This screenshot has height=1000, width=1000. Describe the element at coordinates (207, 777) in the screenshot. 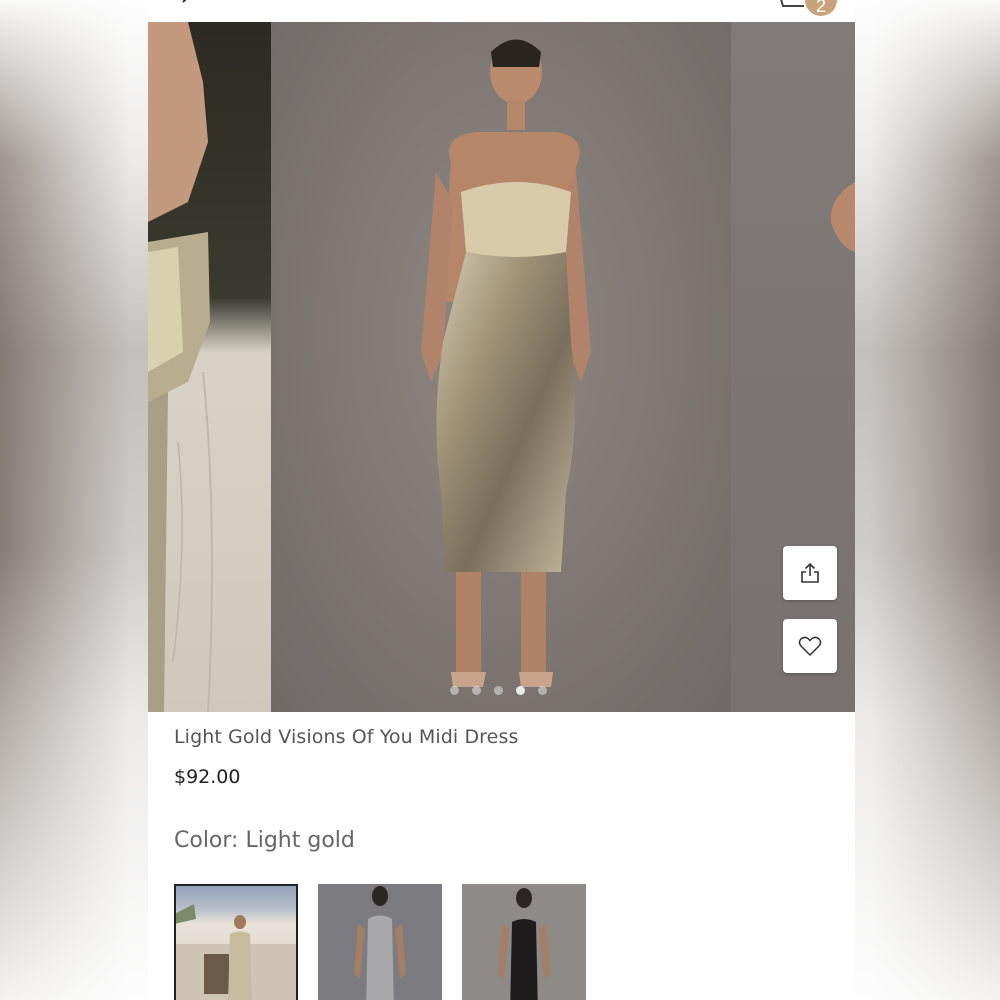

I see `product-price: $92.00` at that location.